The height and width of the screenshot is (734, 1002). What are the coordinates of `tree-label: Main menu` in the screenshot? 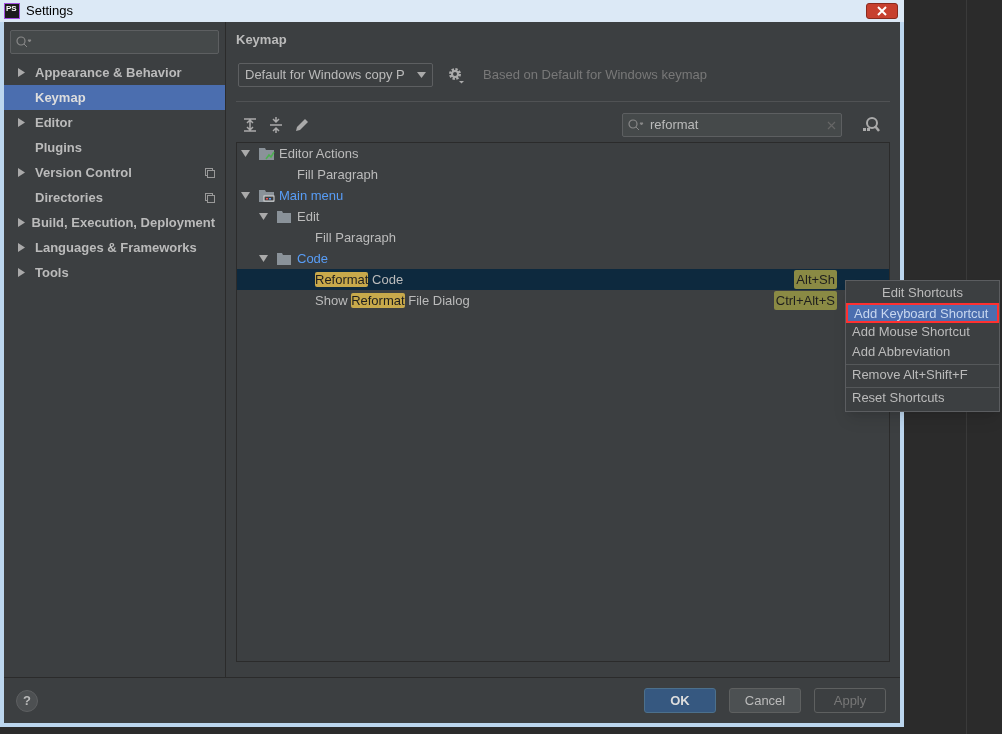 It's located at (311, 195).